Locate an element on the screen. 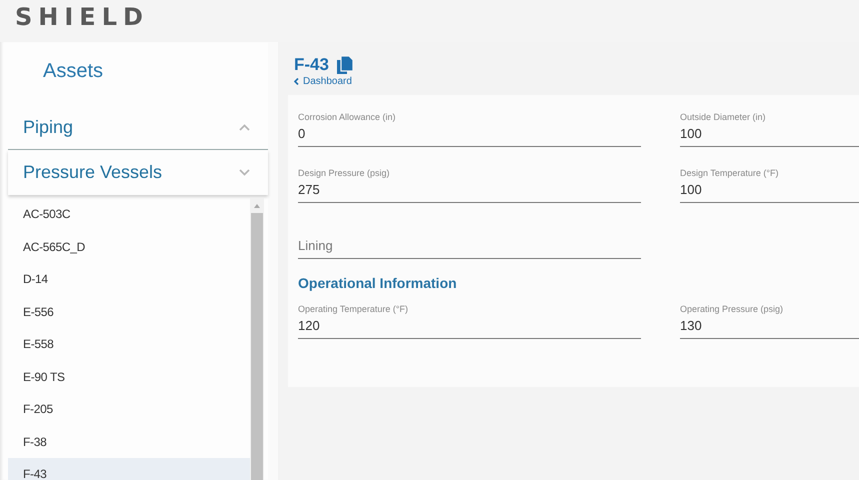 The height and width of the screenshot is (480, 859). list-item: F-38 is located at coordinates (129, 442).